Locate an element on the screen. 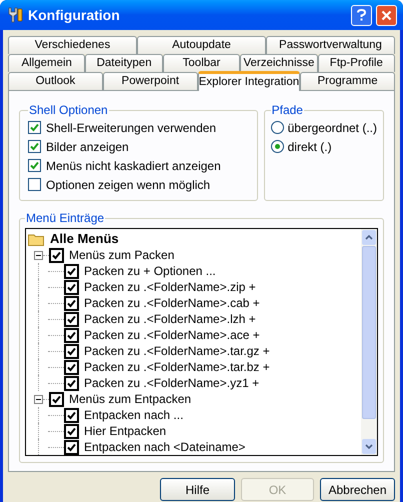 The image size is (403, 502). radio-label: übergeordnet (..) is located at coordinates (332, 128).